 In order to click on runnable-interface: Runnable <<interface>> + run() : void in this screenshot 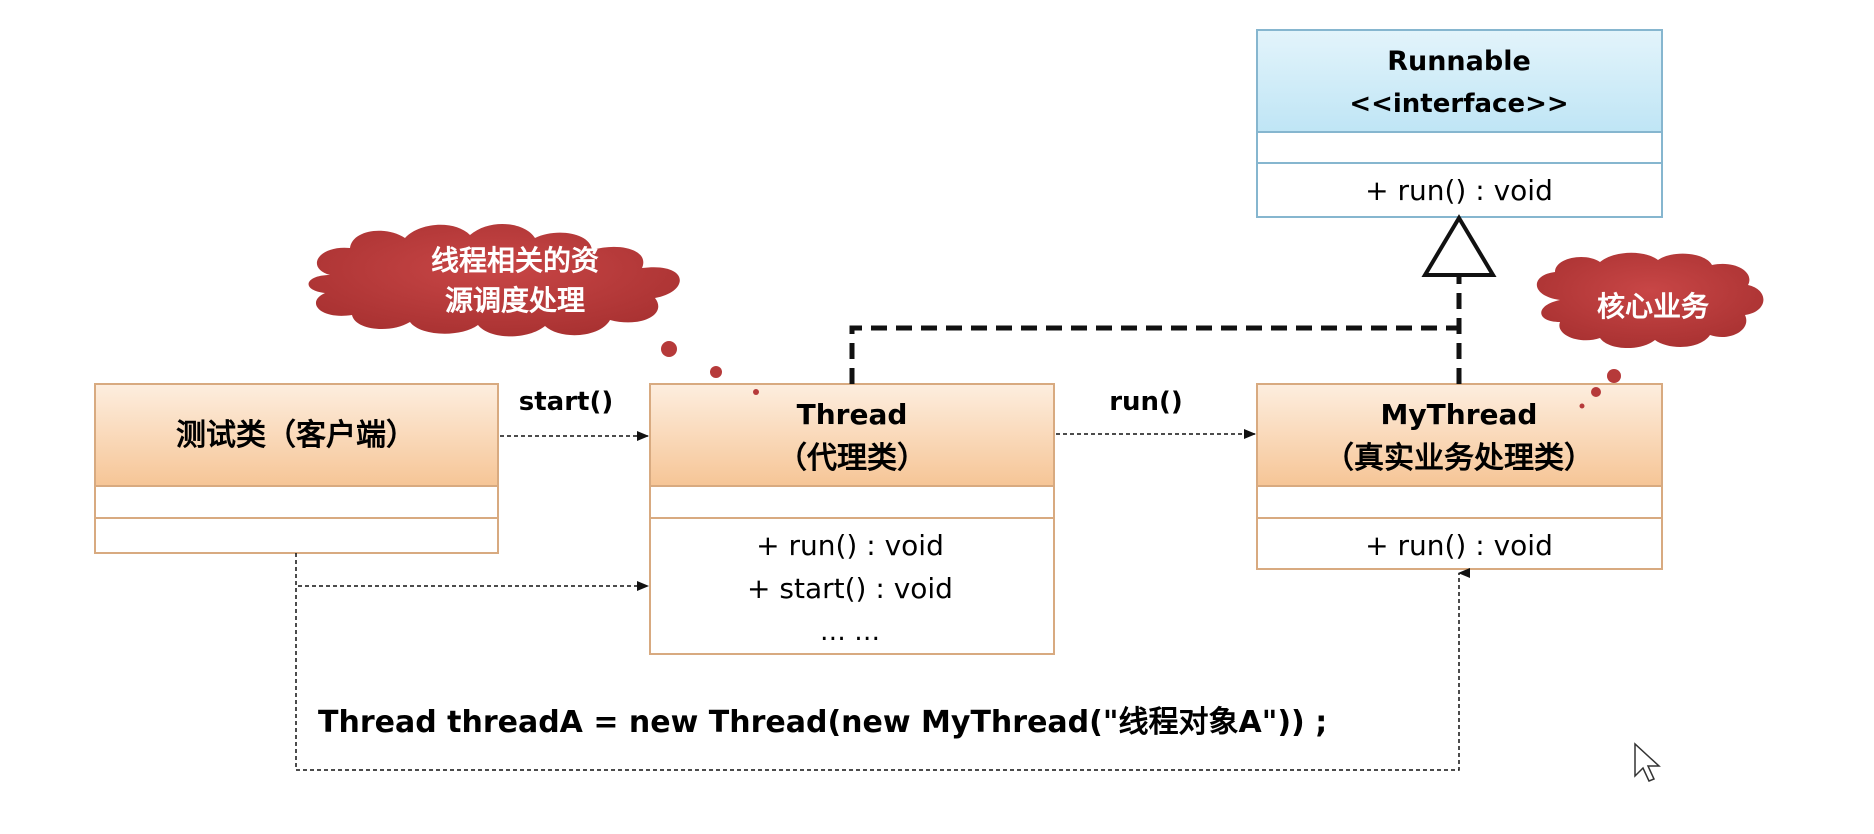, I will do `click(1459, 123)`.